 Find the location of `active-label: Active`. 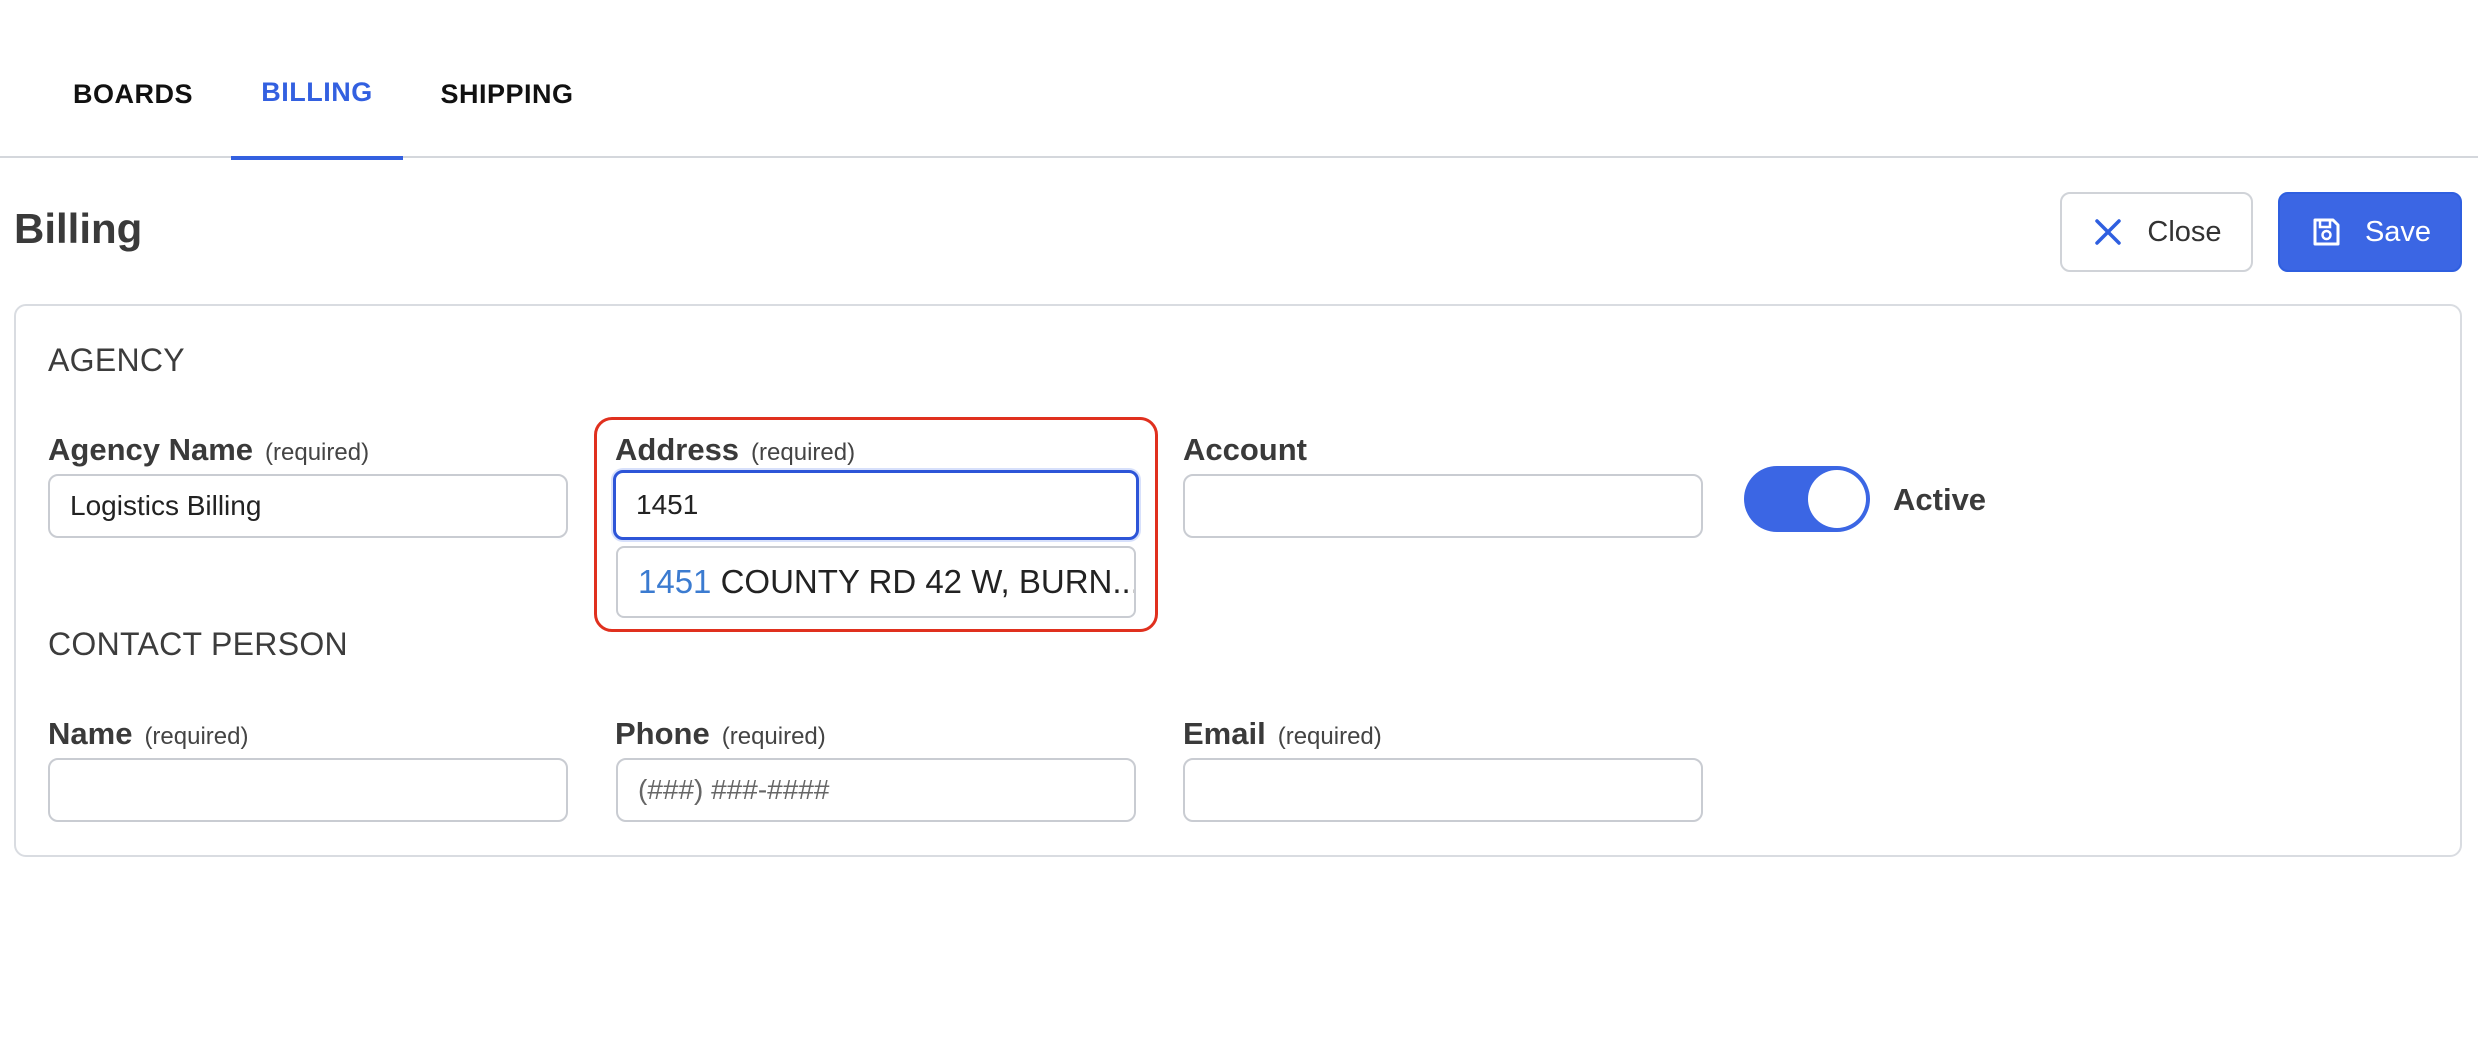

active-label: Active is located at coordinates (1940, 499).